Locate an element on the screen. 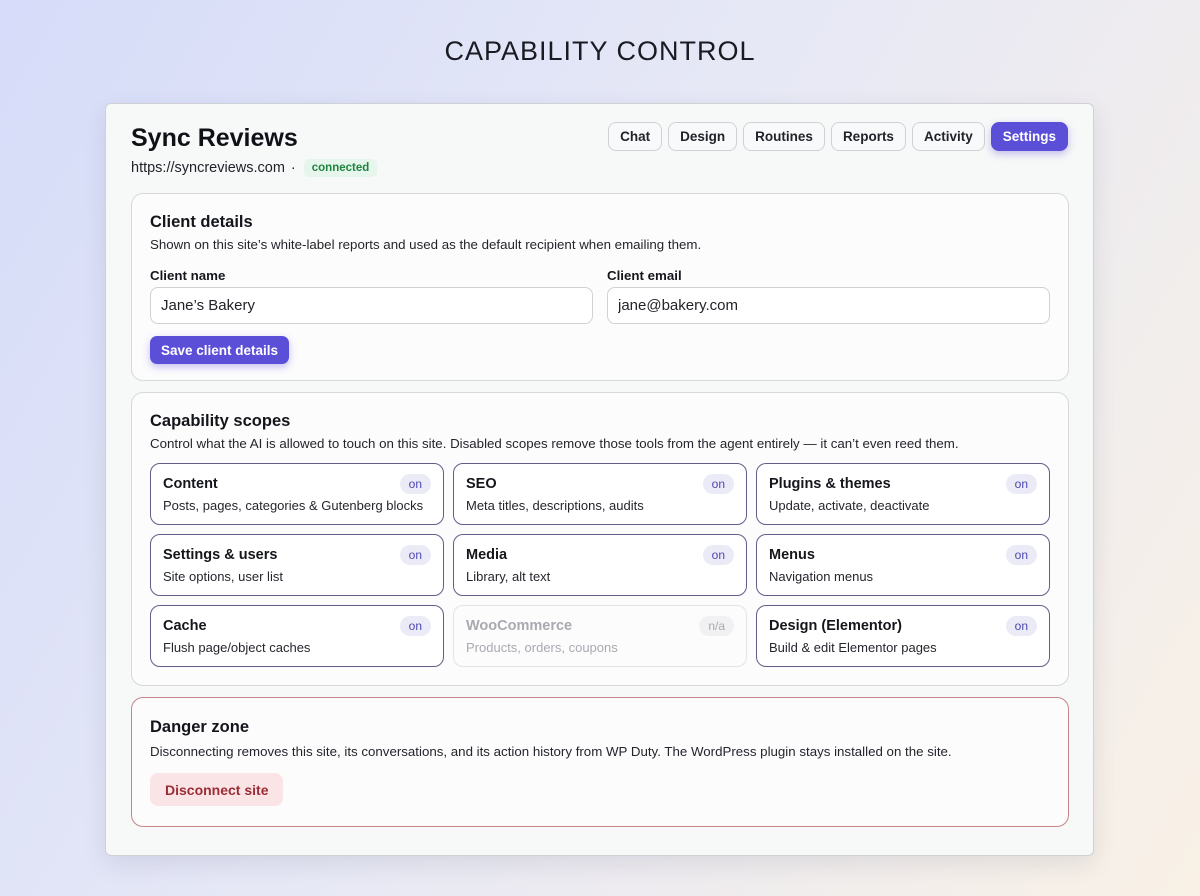  scope-name: Plugins & themes is located at coordinates (830, 484).